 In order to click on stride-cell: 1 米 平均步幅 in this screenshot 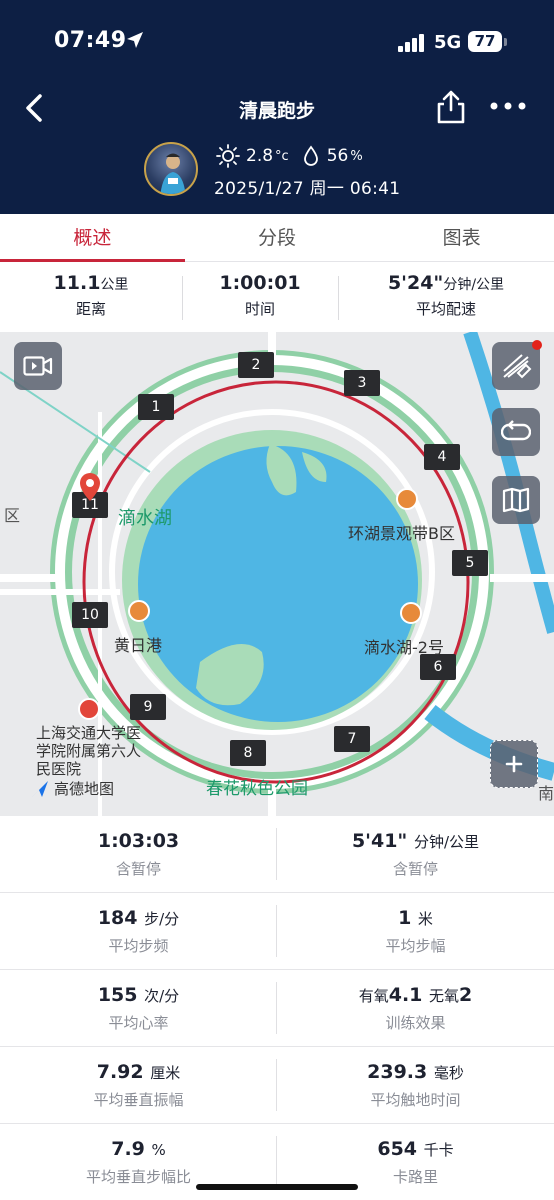, I will do `click(415, 931)`.